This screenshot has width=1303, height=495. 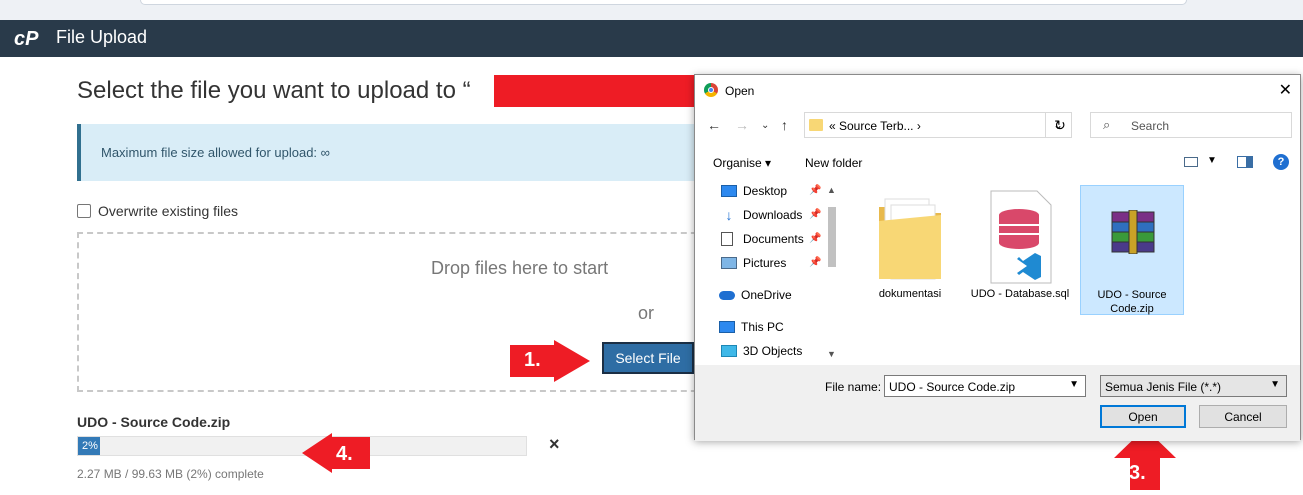 I want to click on svg-text: cP, so click(x=26, y=39).